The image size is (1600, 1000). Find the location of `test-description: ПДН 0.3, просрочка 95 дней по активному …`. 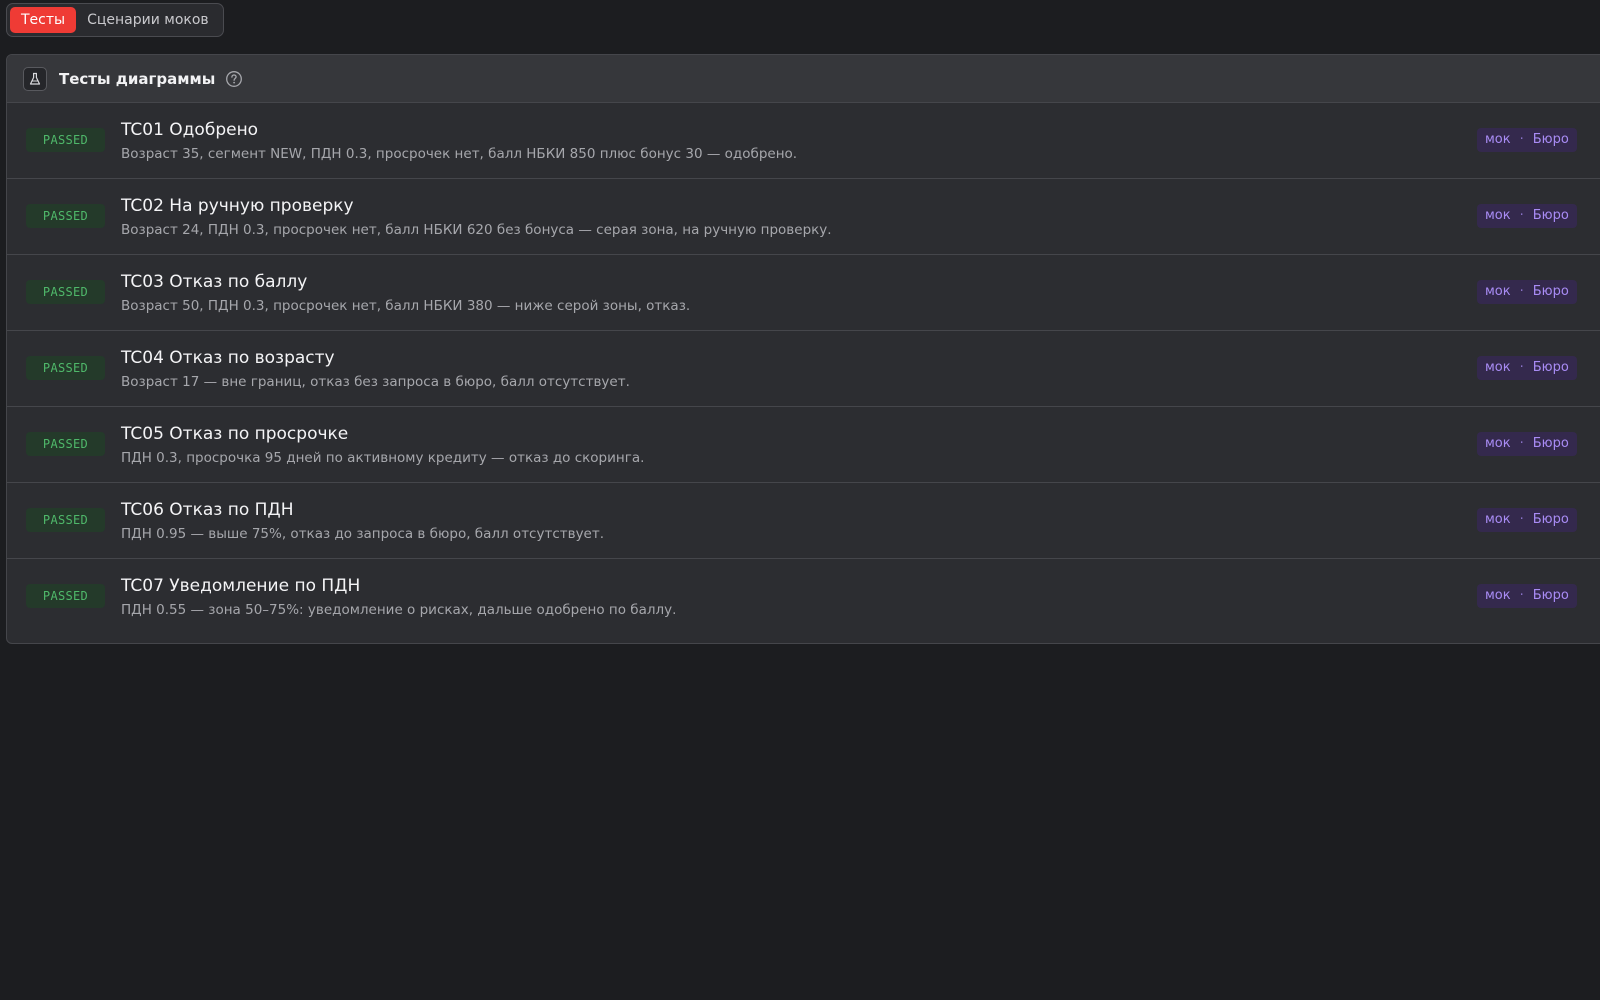

test-description: ПДН 0.3, просрочка 95 дней по активному … is located at coordinates (383, 458).